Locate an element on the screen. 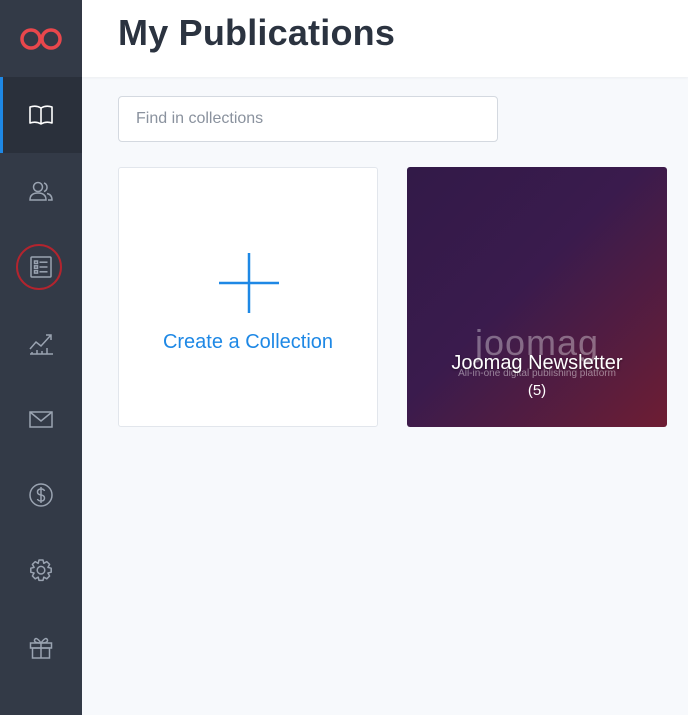  collection-title: Joomag Newsletter is located at coordinates (537, 363).